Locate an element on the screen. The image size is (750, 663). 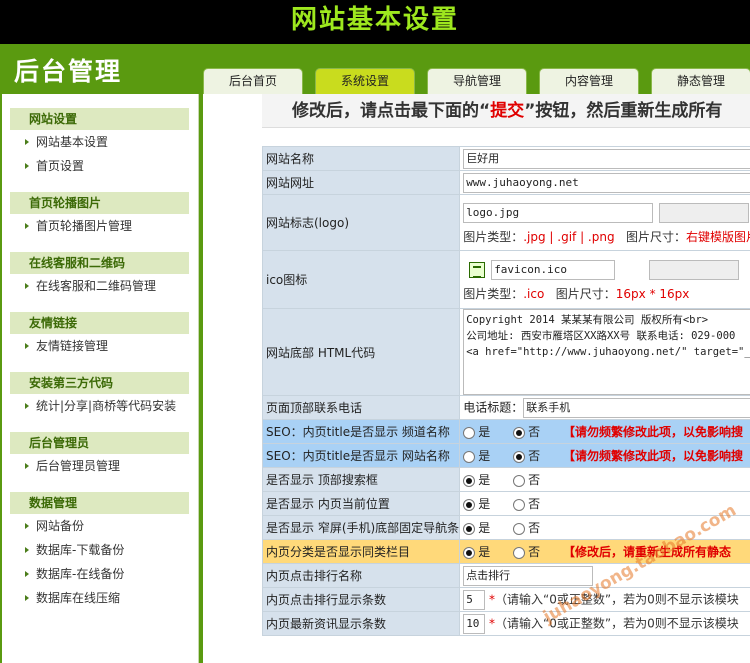
sidebar-item-db-download-backup: 数据库-下载备份 is located at coordinates (99, 550).